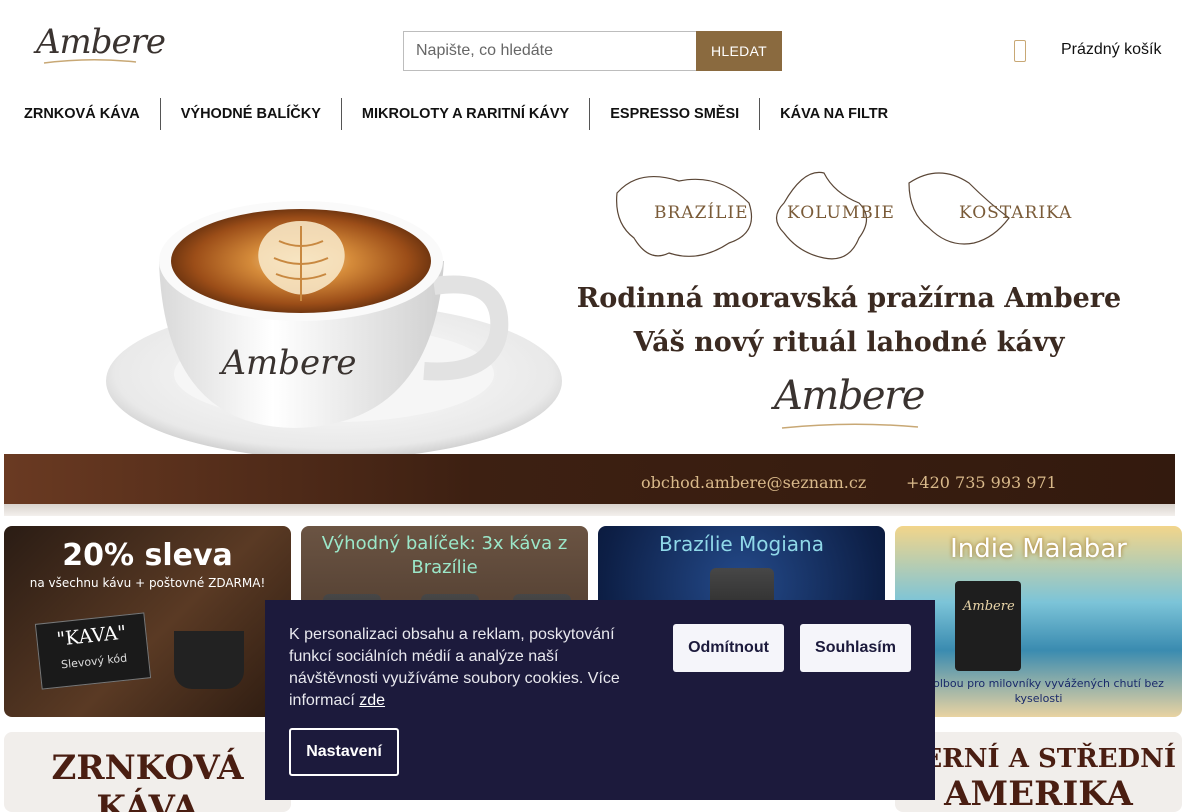 This screenshot has width=1200, height=812. Describe the element at coordinates (147, 555) in the screenshot. I see `promo-discount-title: 20% sleva` at that location.